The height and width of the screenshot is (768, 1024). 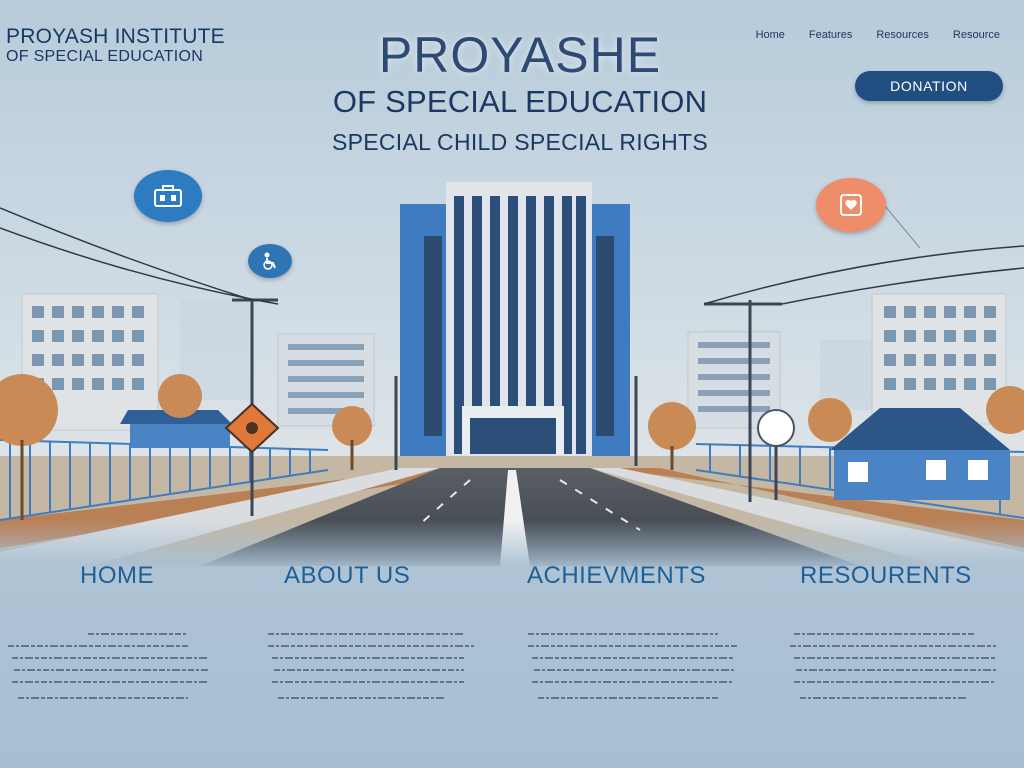 I want to click on institute-building, so click(x=515, y=319).